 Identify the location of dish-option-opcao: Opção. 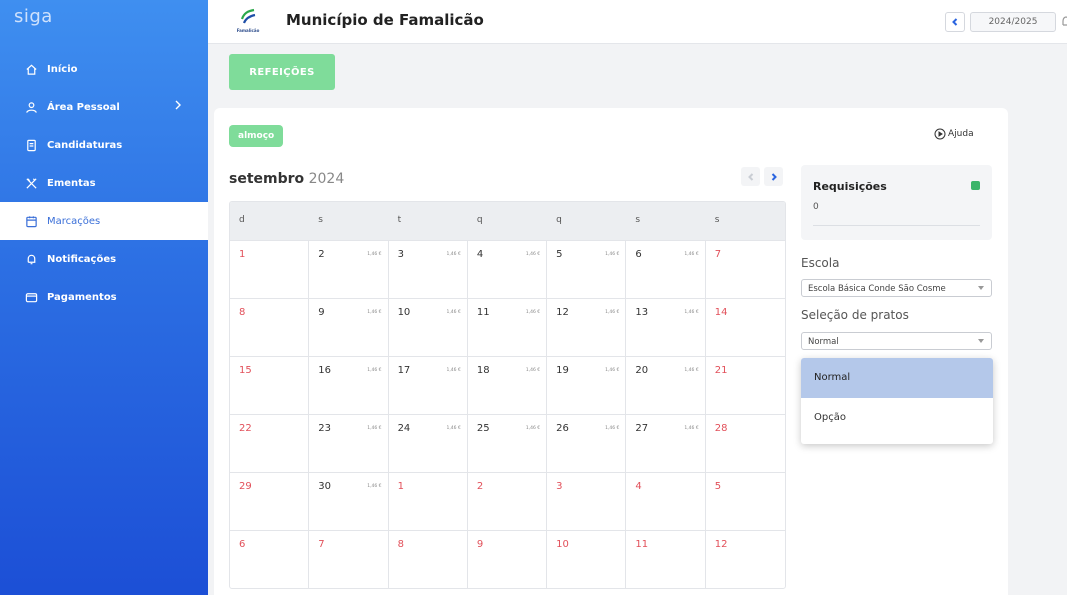
(897, 418).